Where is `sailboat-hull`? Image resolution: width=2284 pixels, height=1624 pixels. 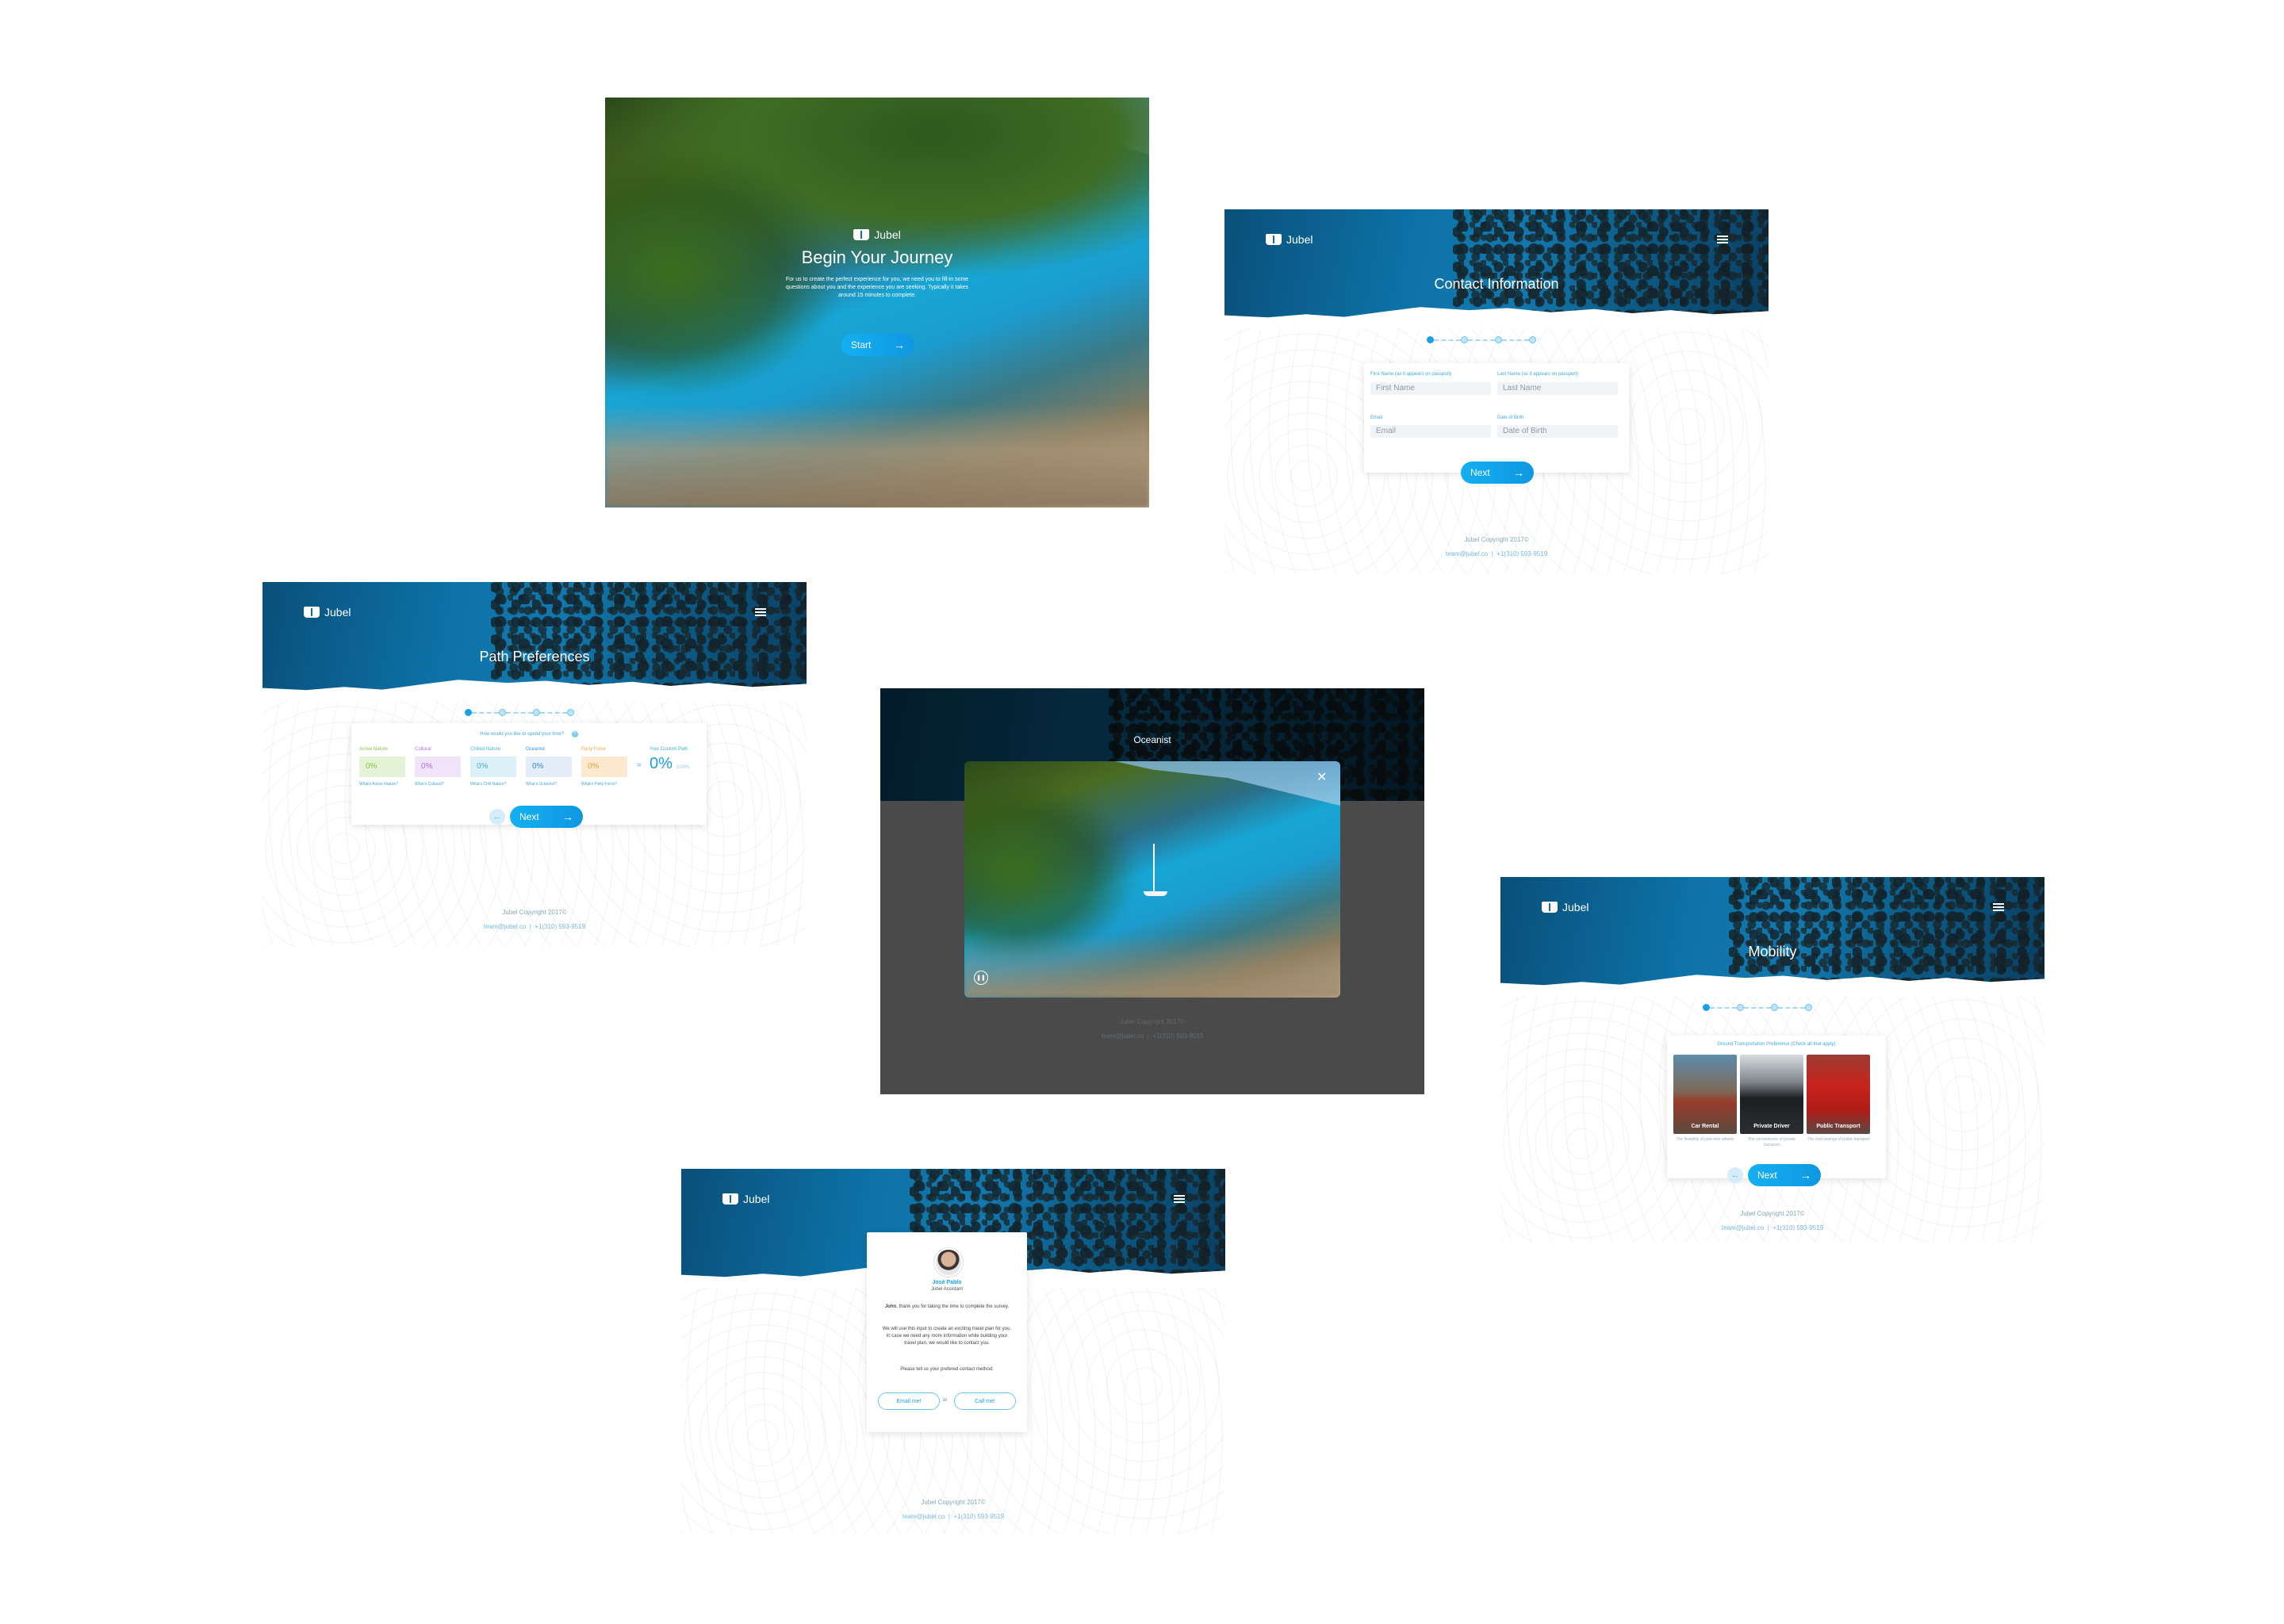 sailboat-hull is located at coordinates (1155, 893).